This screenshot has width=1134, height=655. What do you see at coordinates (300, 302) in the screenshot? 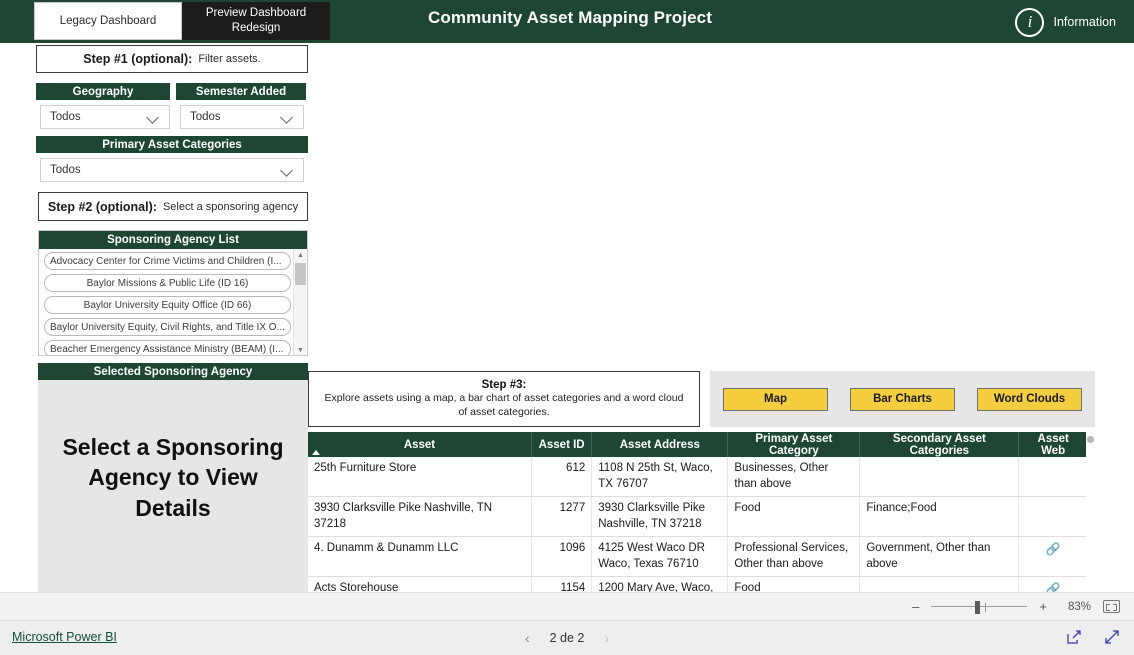
I see `agency-list-scrollbar: ▲ ▼` at bounding box center [300, 302].